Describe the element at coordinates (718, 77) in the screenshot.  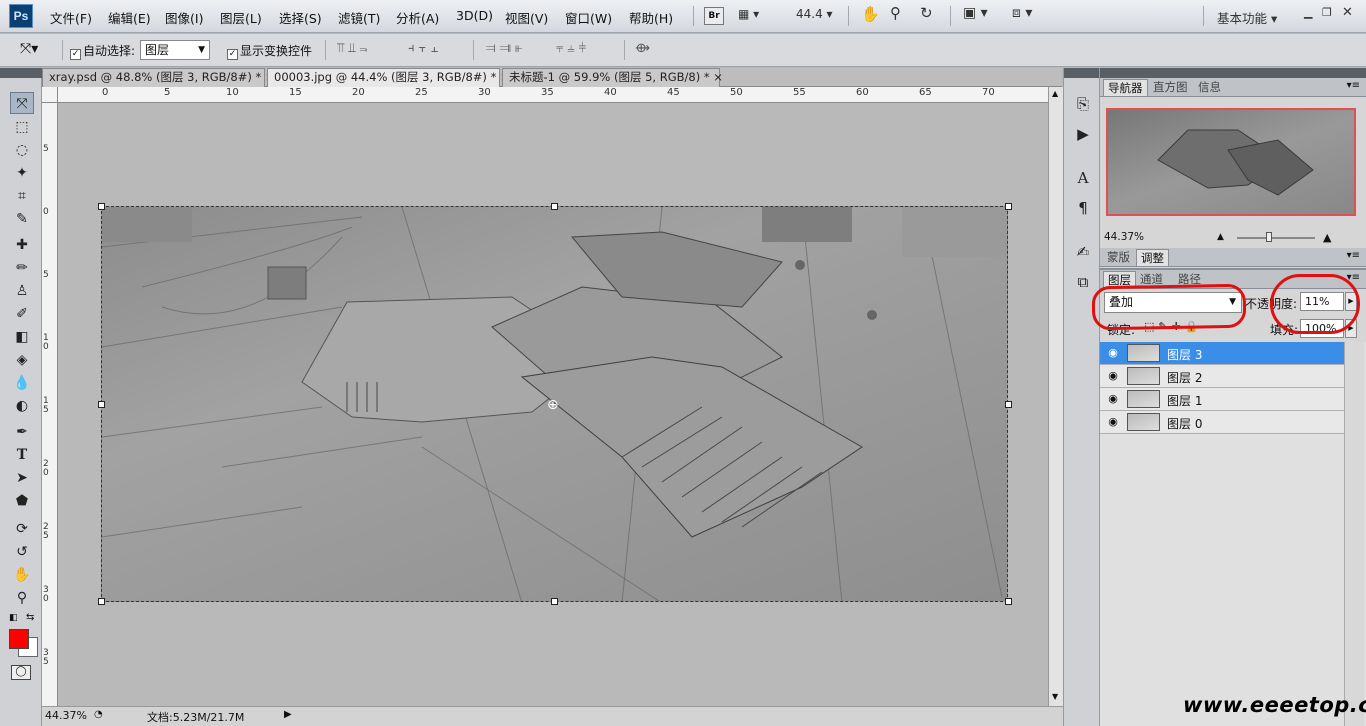
I see `close-tab-icon: ×` at that location.